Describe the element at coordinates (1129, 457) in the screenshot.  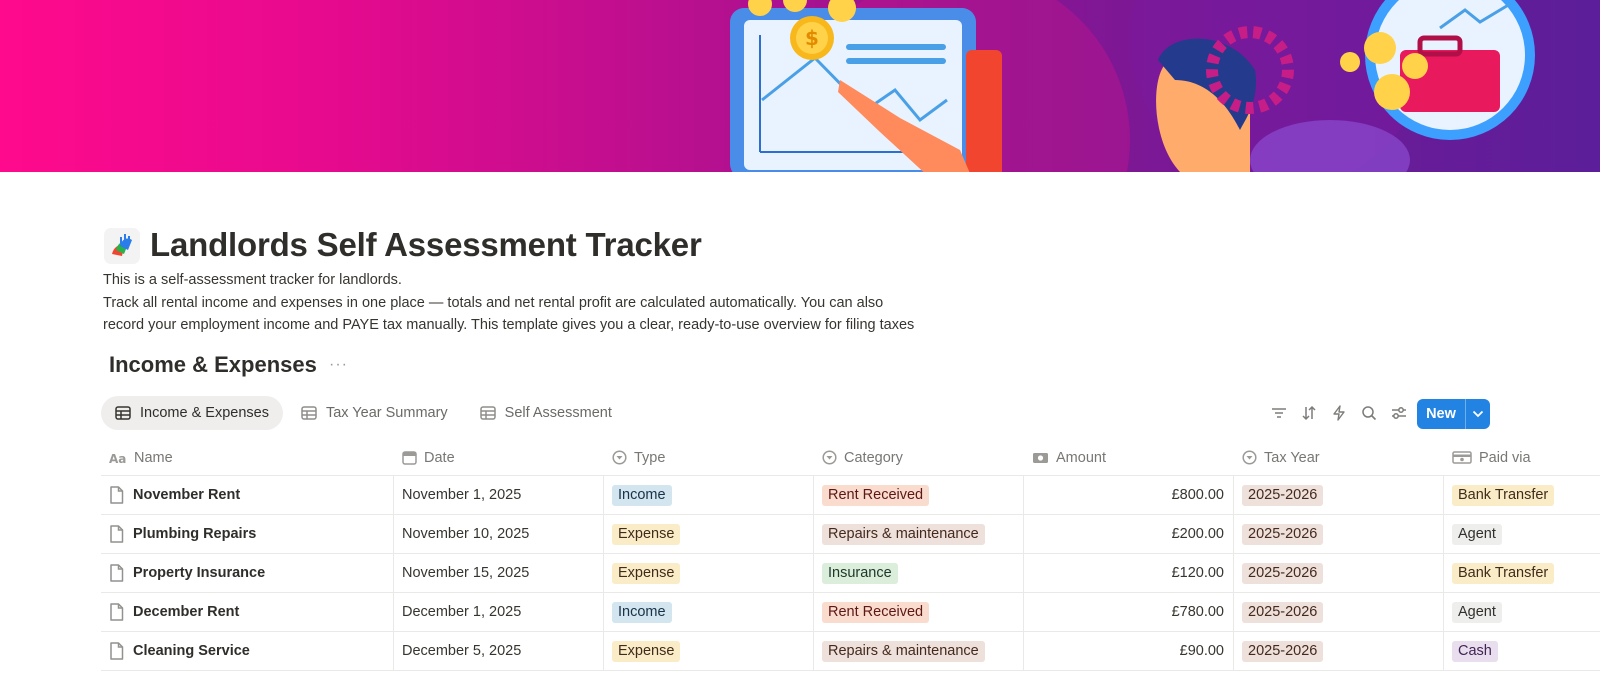
I see `column-header-amount: Amount` at that location.